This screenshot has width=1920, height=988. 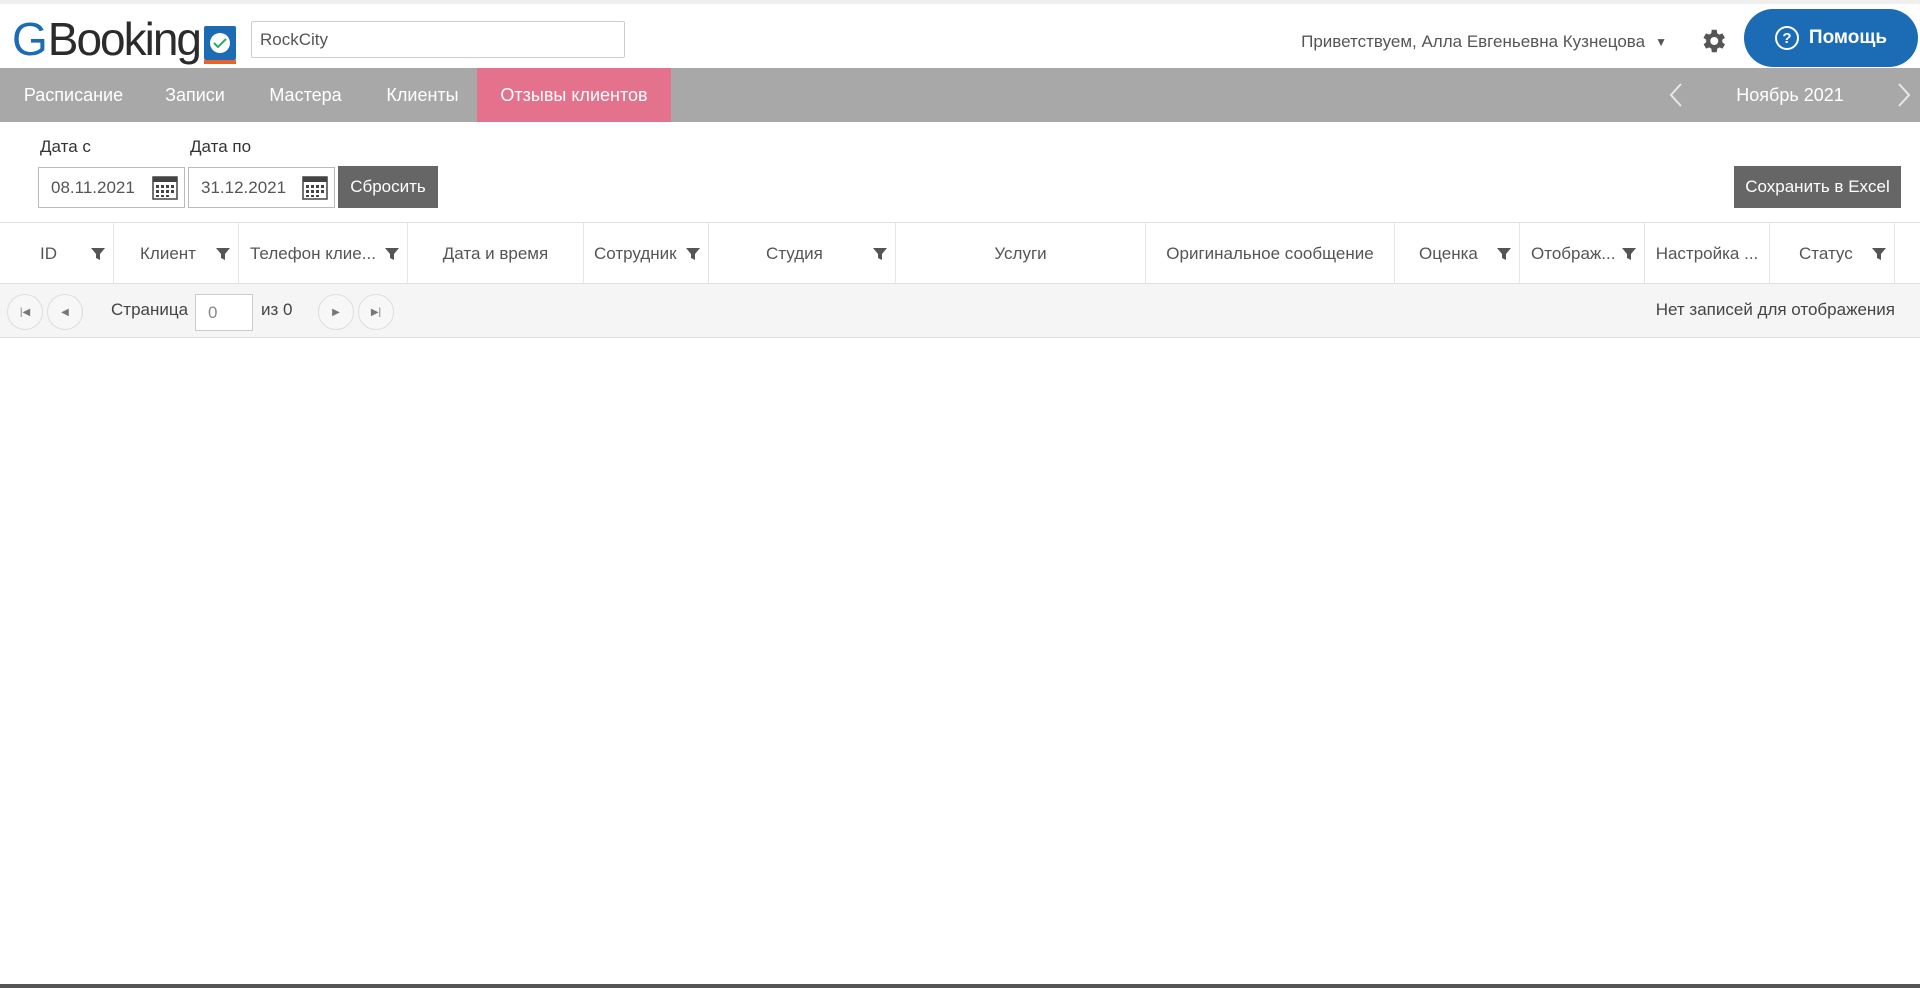 I want to click on last-page-icon: ▶|, so click(x=376, y=312).